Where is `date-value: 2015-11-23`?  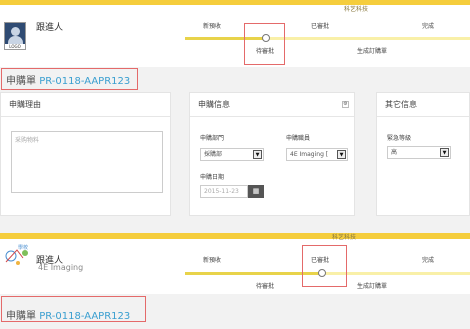
date-value: 2015-11-23 is located at coordinates (221, 191).